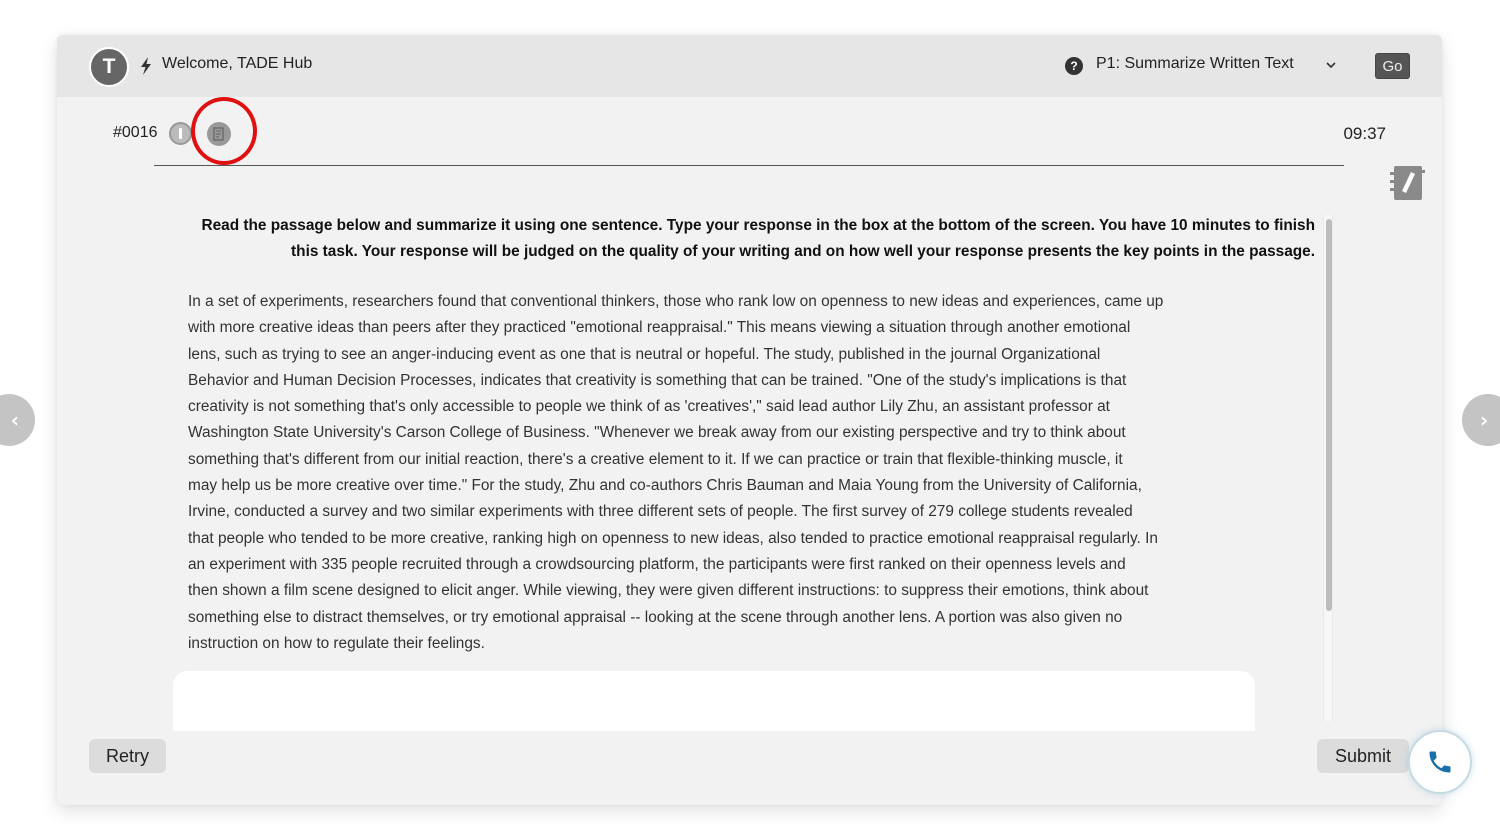 The height and width of the screenshot is (829, 1500). What do you see at coordinates (219, 134) in the screenshot?
I see `note-icon` at bounding box center [219, 134].